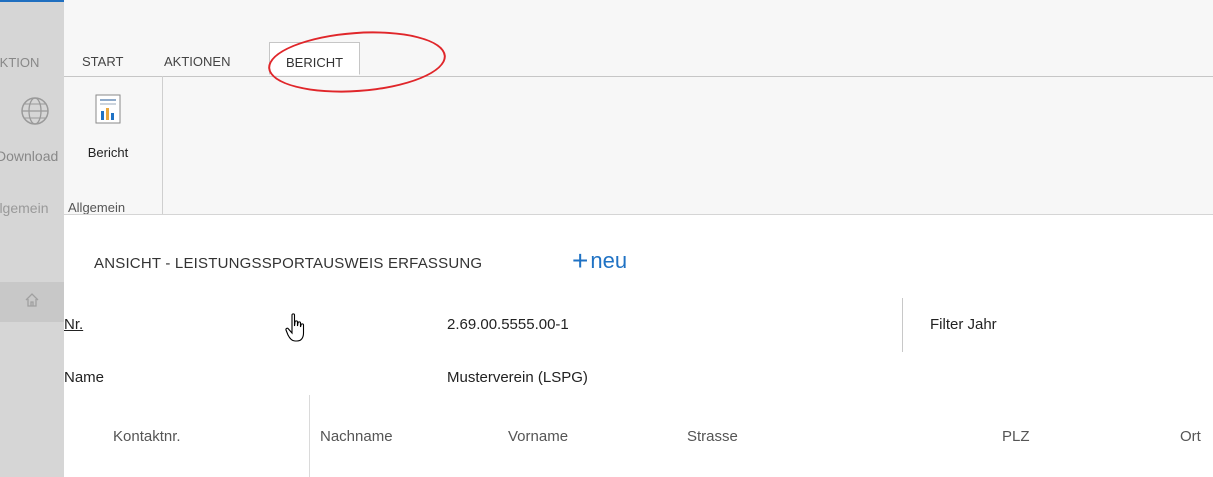 The image size is (1213, 477). Describe the element at coordinates (538, 436) in the screenshot. I see `column-header-vorname: Vorname` at that location.